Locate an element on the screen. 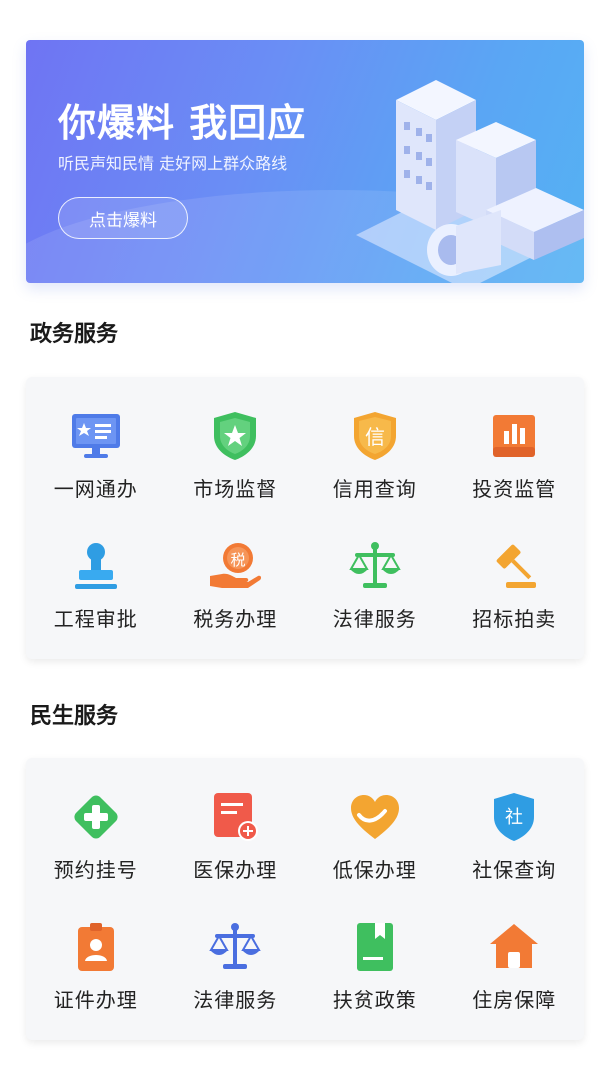 This screenshot has height=1080, width=607. social-shield-icon: 社 is located at coordinates (514, 817).